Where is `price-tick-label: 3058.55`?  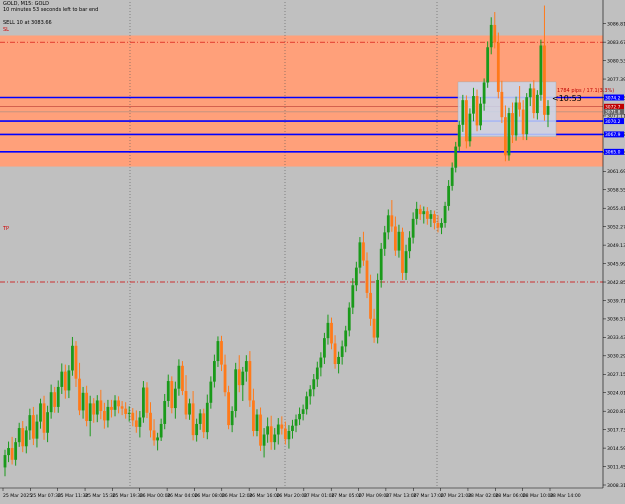
price-tick-label: 3058.55 is located at coordinates (616, 191).